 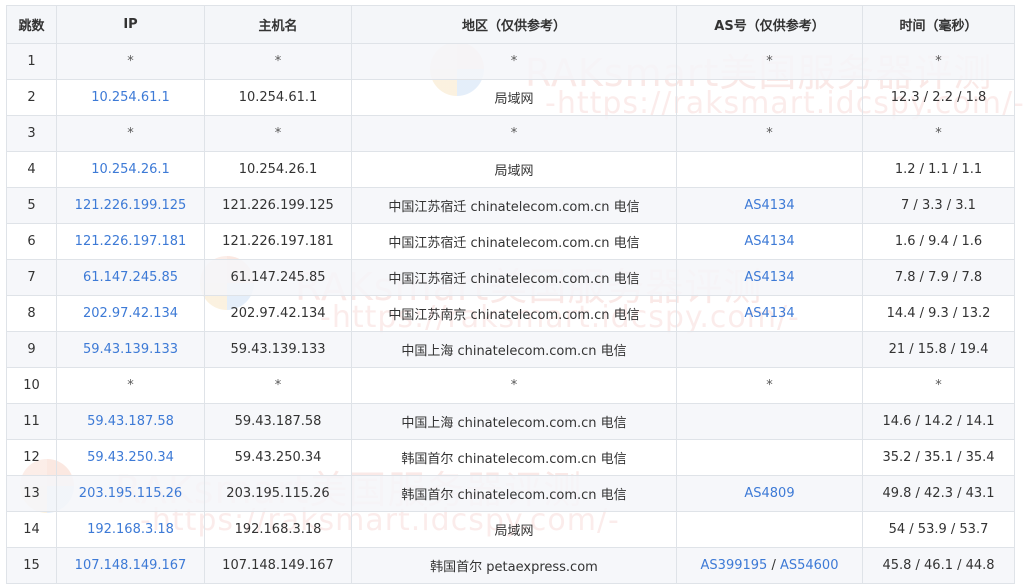 I want to click on region-text: 中国江苏南京 chinatelecom.com.cn 电信, so click(x=514, y=315).